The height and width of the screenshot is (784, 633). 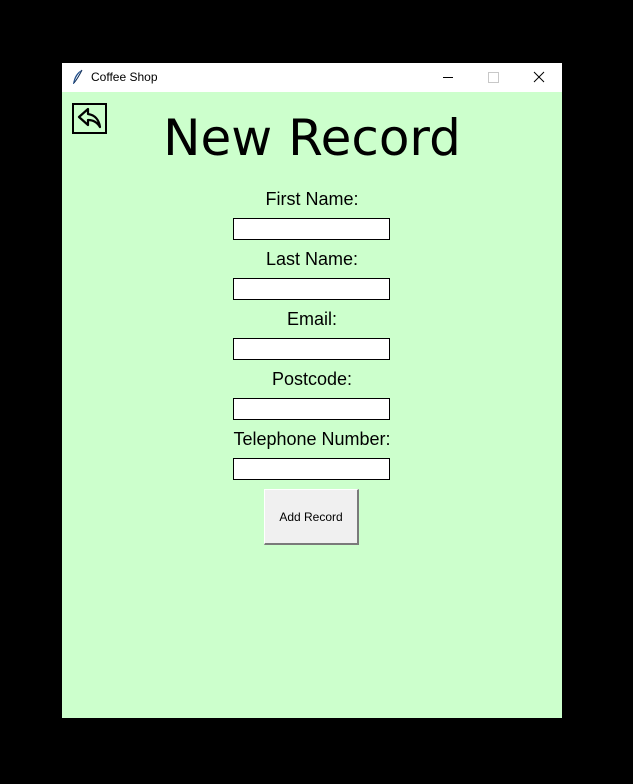 I want to click on maximize-button, so click(x=493, y=77).